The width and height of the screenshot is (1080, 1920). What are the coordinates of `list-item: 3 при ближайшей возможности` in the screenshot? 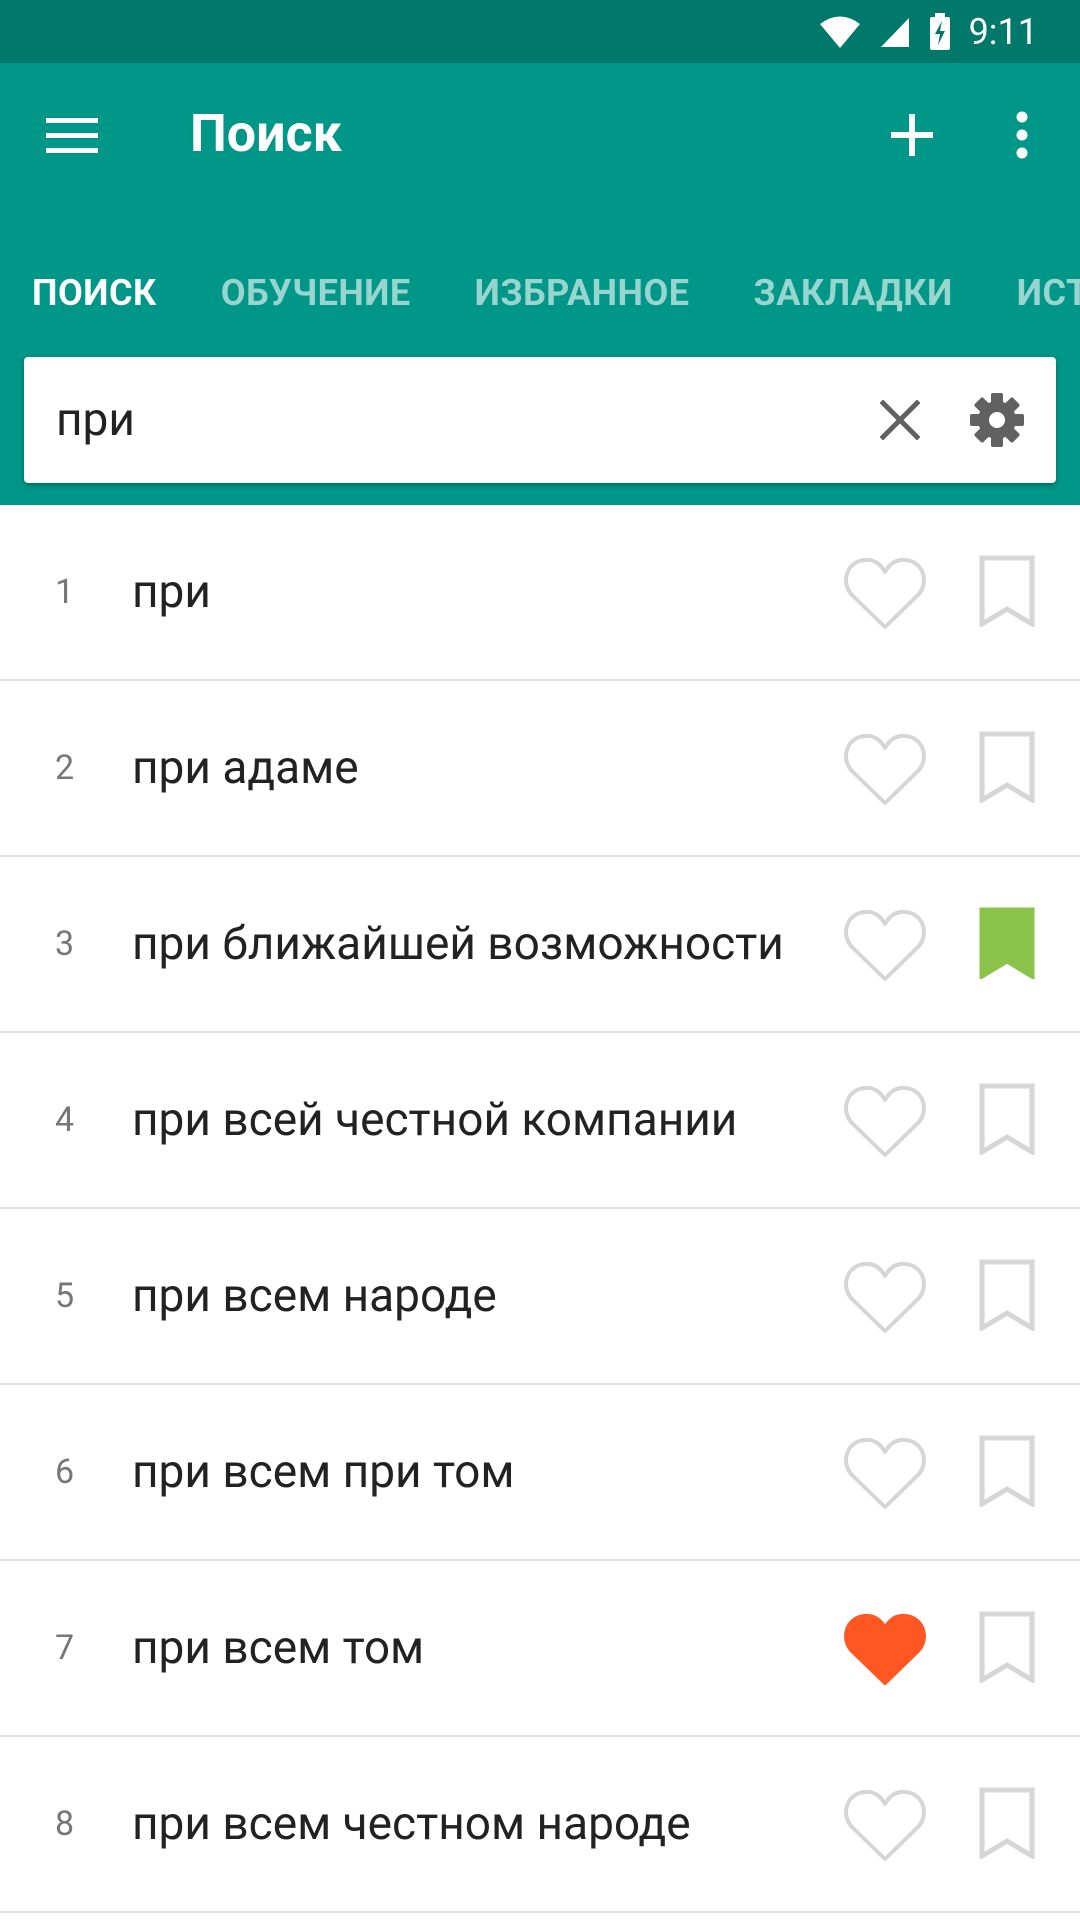 It's located at (540, 945).